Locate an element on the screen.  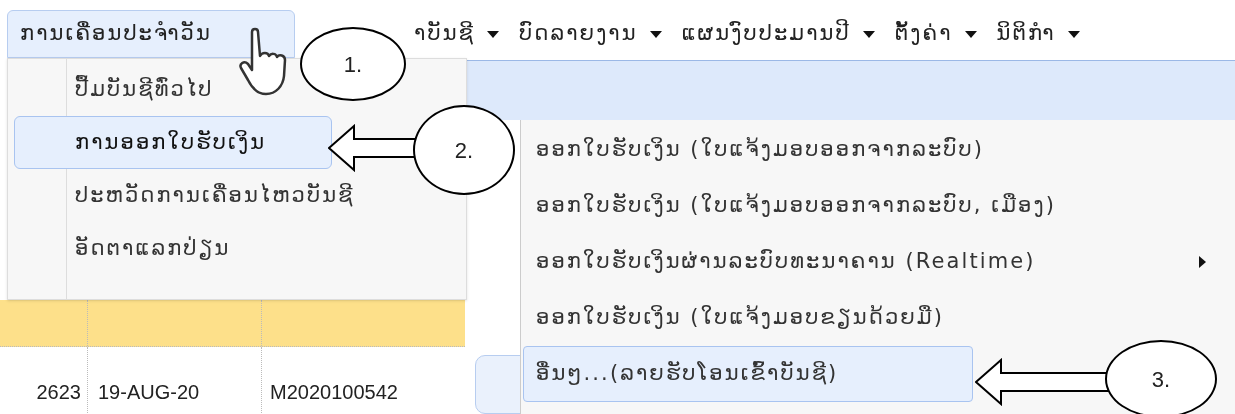
table-cell-text: 2623 is located at coordinates (58, 392).